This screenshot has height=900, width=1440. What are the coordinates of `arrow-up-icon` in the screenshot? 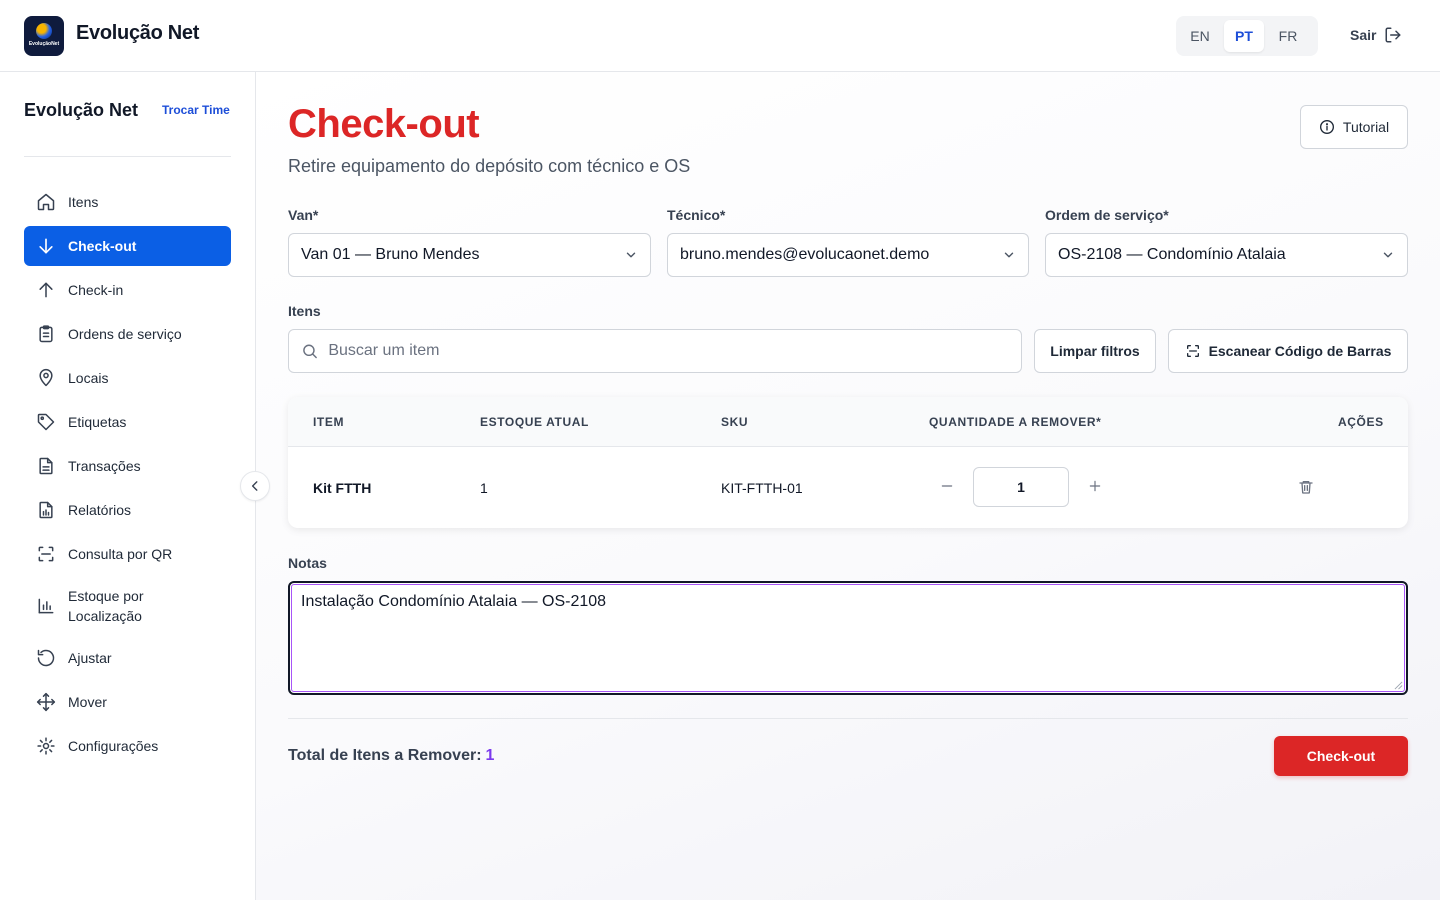 It's located at (46, 290).